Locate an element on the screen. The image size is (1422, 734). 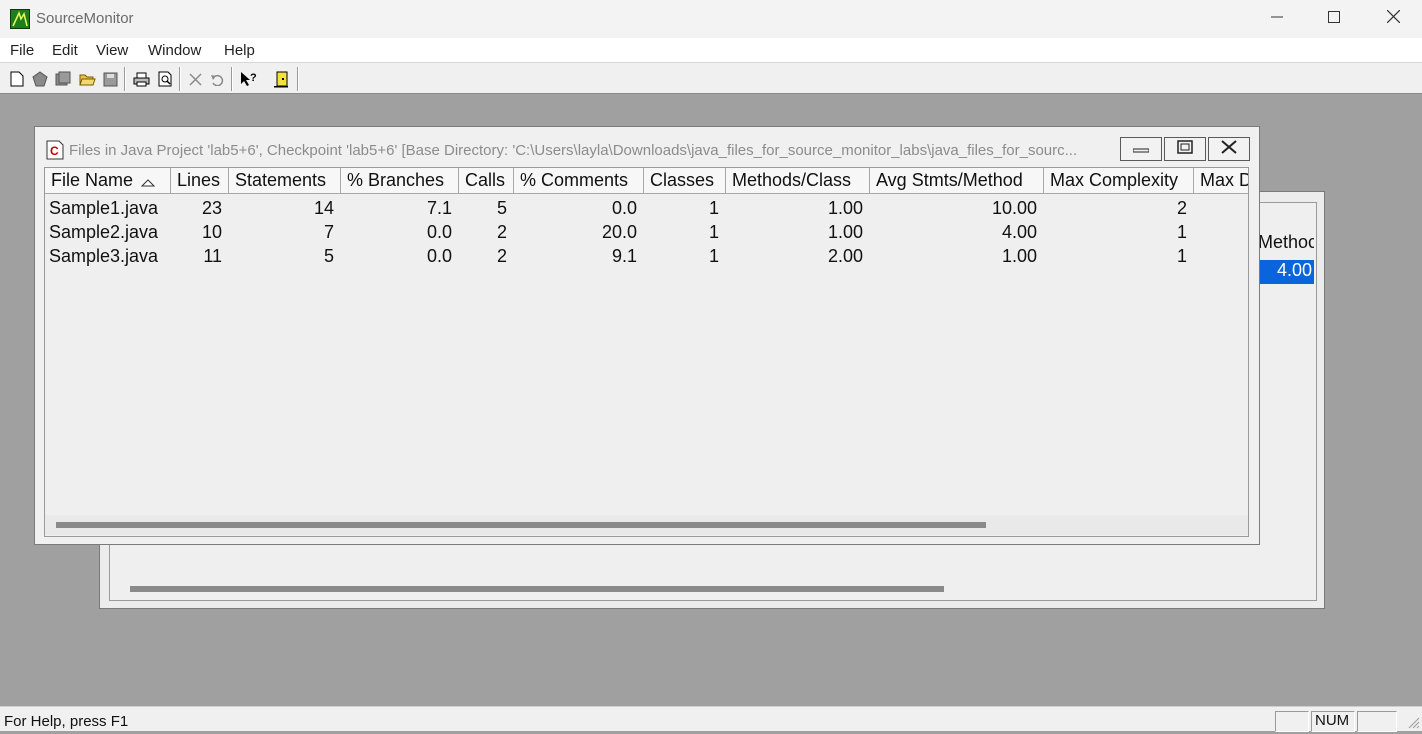
cell-comments: 20.0 is located at coordinates (619, 232).